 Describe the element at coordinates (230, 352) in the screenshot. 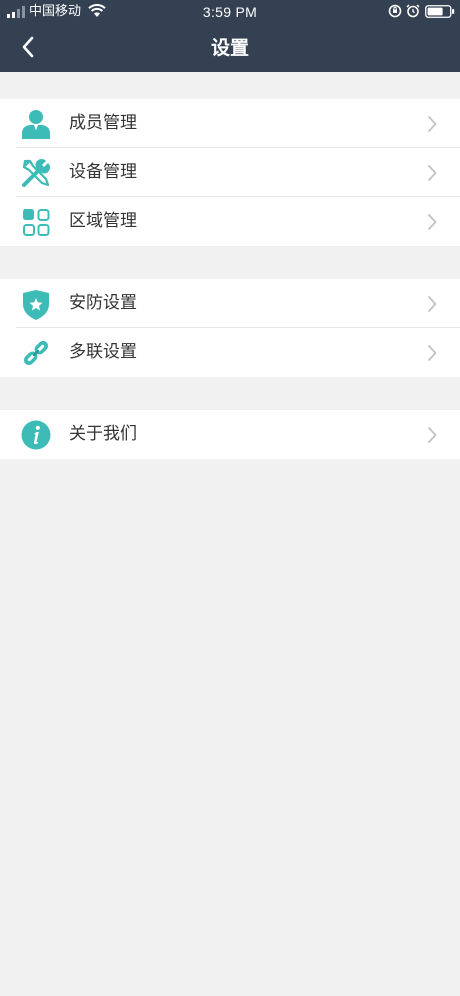

I see `settings-row-linkage: 多联设置` at that location.